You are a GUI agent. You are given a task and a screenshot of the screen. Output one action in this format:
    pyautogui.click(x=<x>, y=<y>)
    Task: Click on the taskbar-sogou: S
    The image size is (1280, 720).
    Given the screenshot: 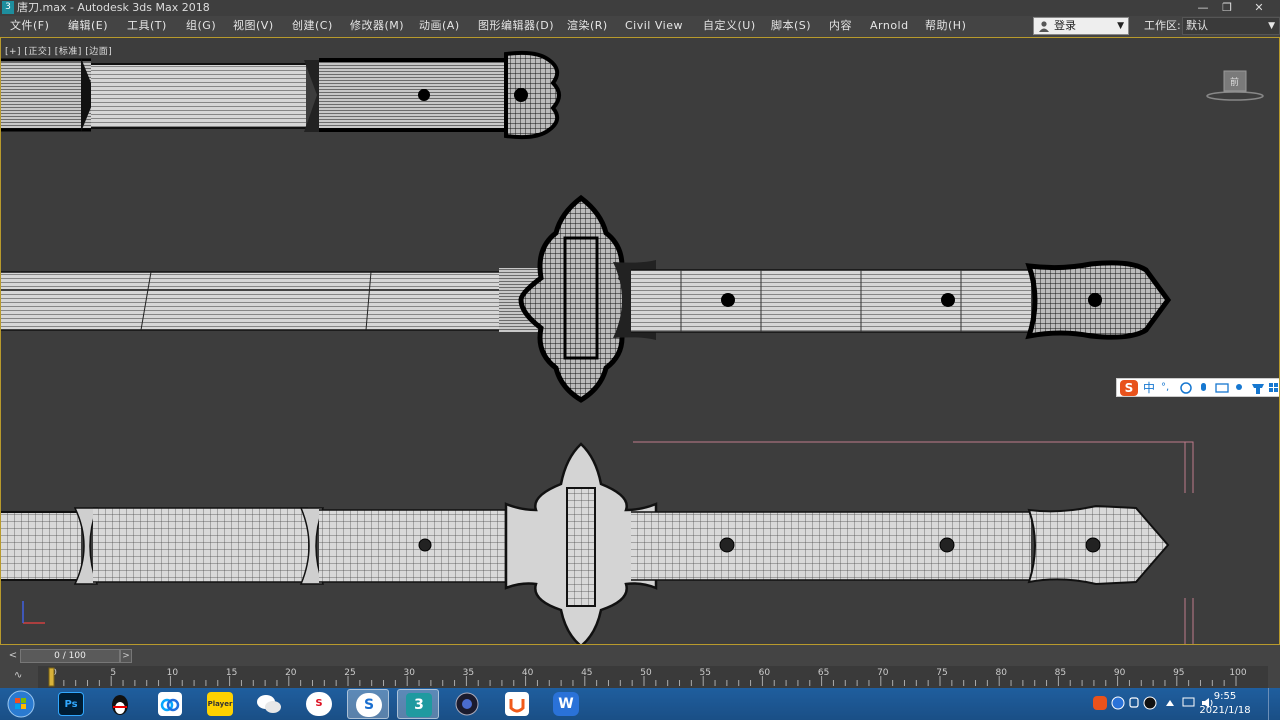 What is the action you would take?
    pyautogui.click(x=368, y=704)
    